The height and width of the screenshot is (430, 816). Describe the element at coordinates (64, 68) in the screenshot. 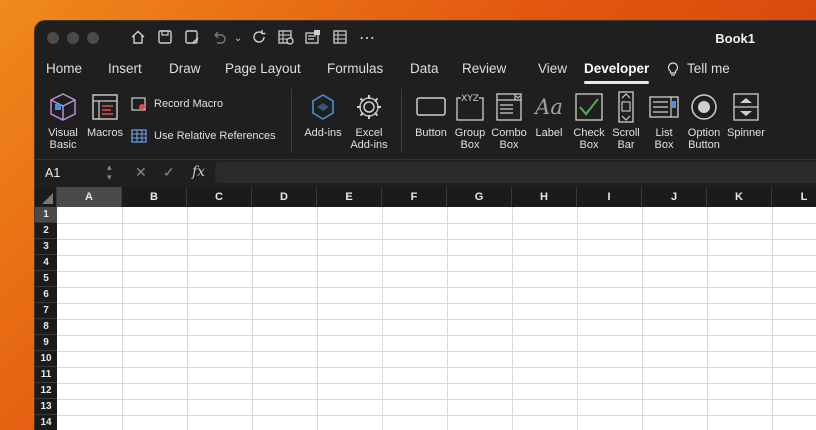

I see `tab-home: Home` at that location.